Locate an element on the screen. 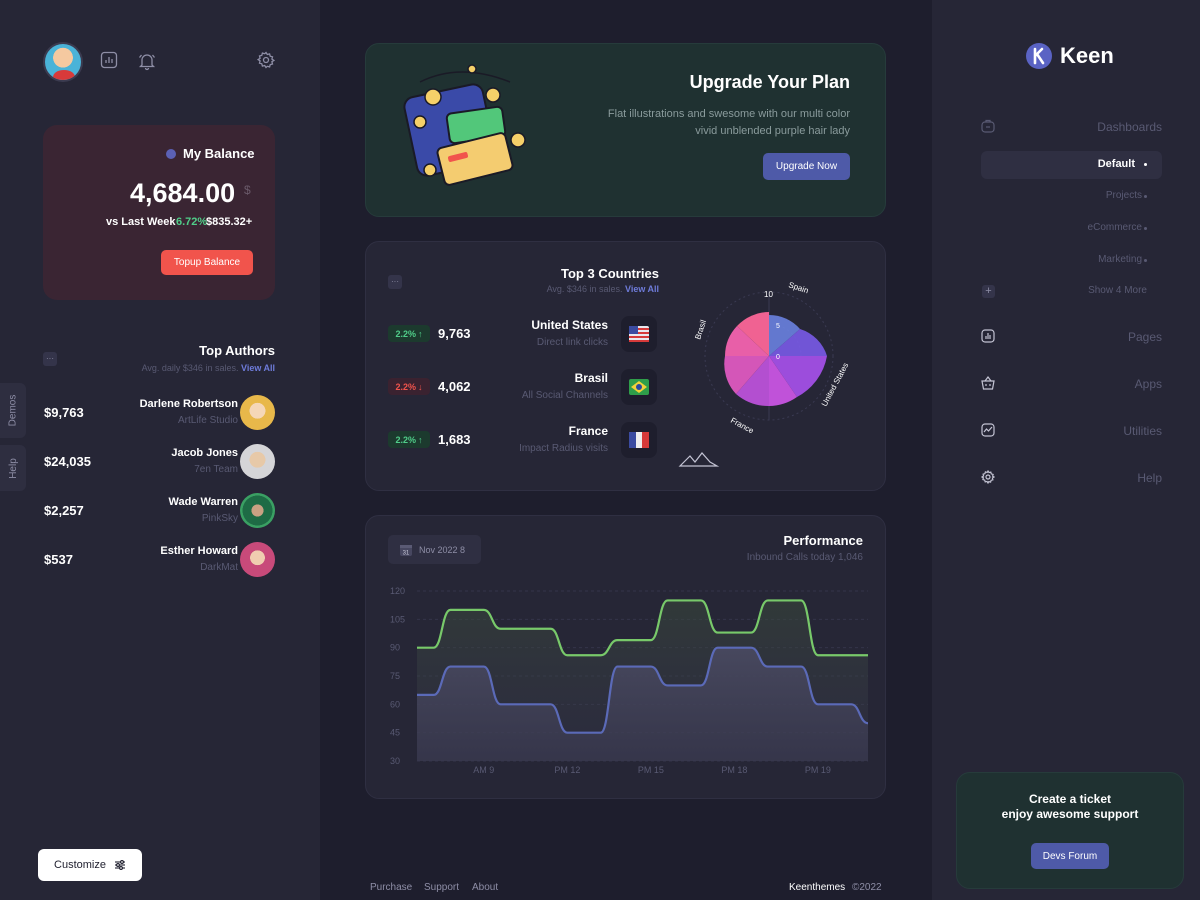 The image size is (1200, 900). nav-utilities: Utilities is located at coordinates (1142, 431).